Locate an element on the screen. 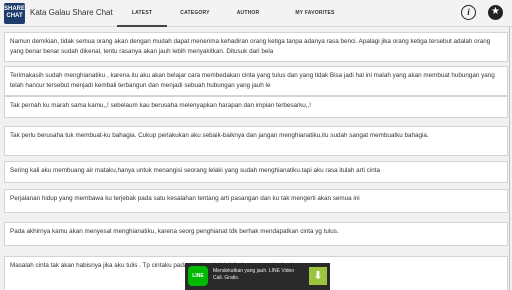 This screenshot has height=290, width=512. tab-latest: LATEST is located at coordinates (142, 18).